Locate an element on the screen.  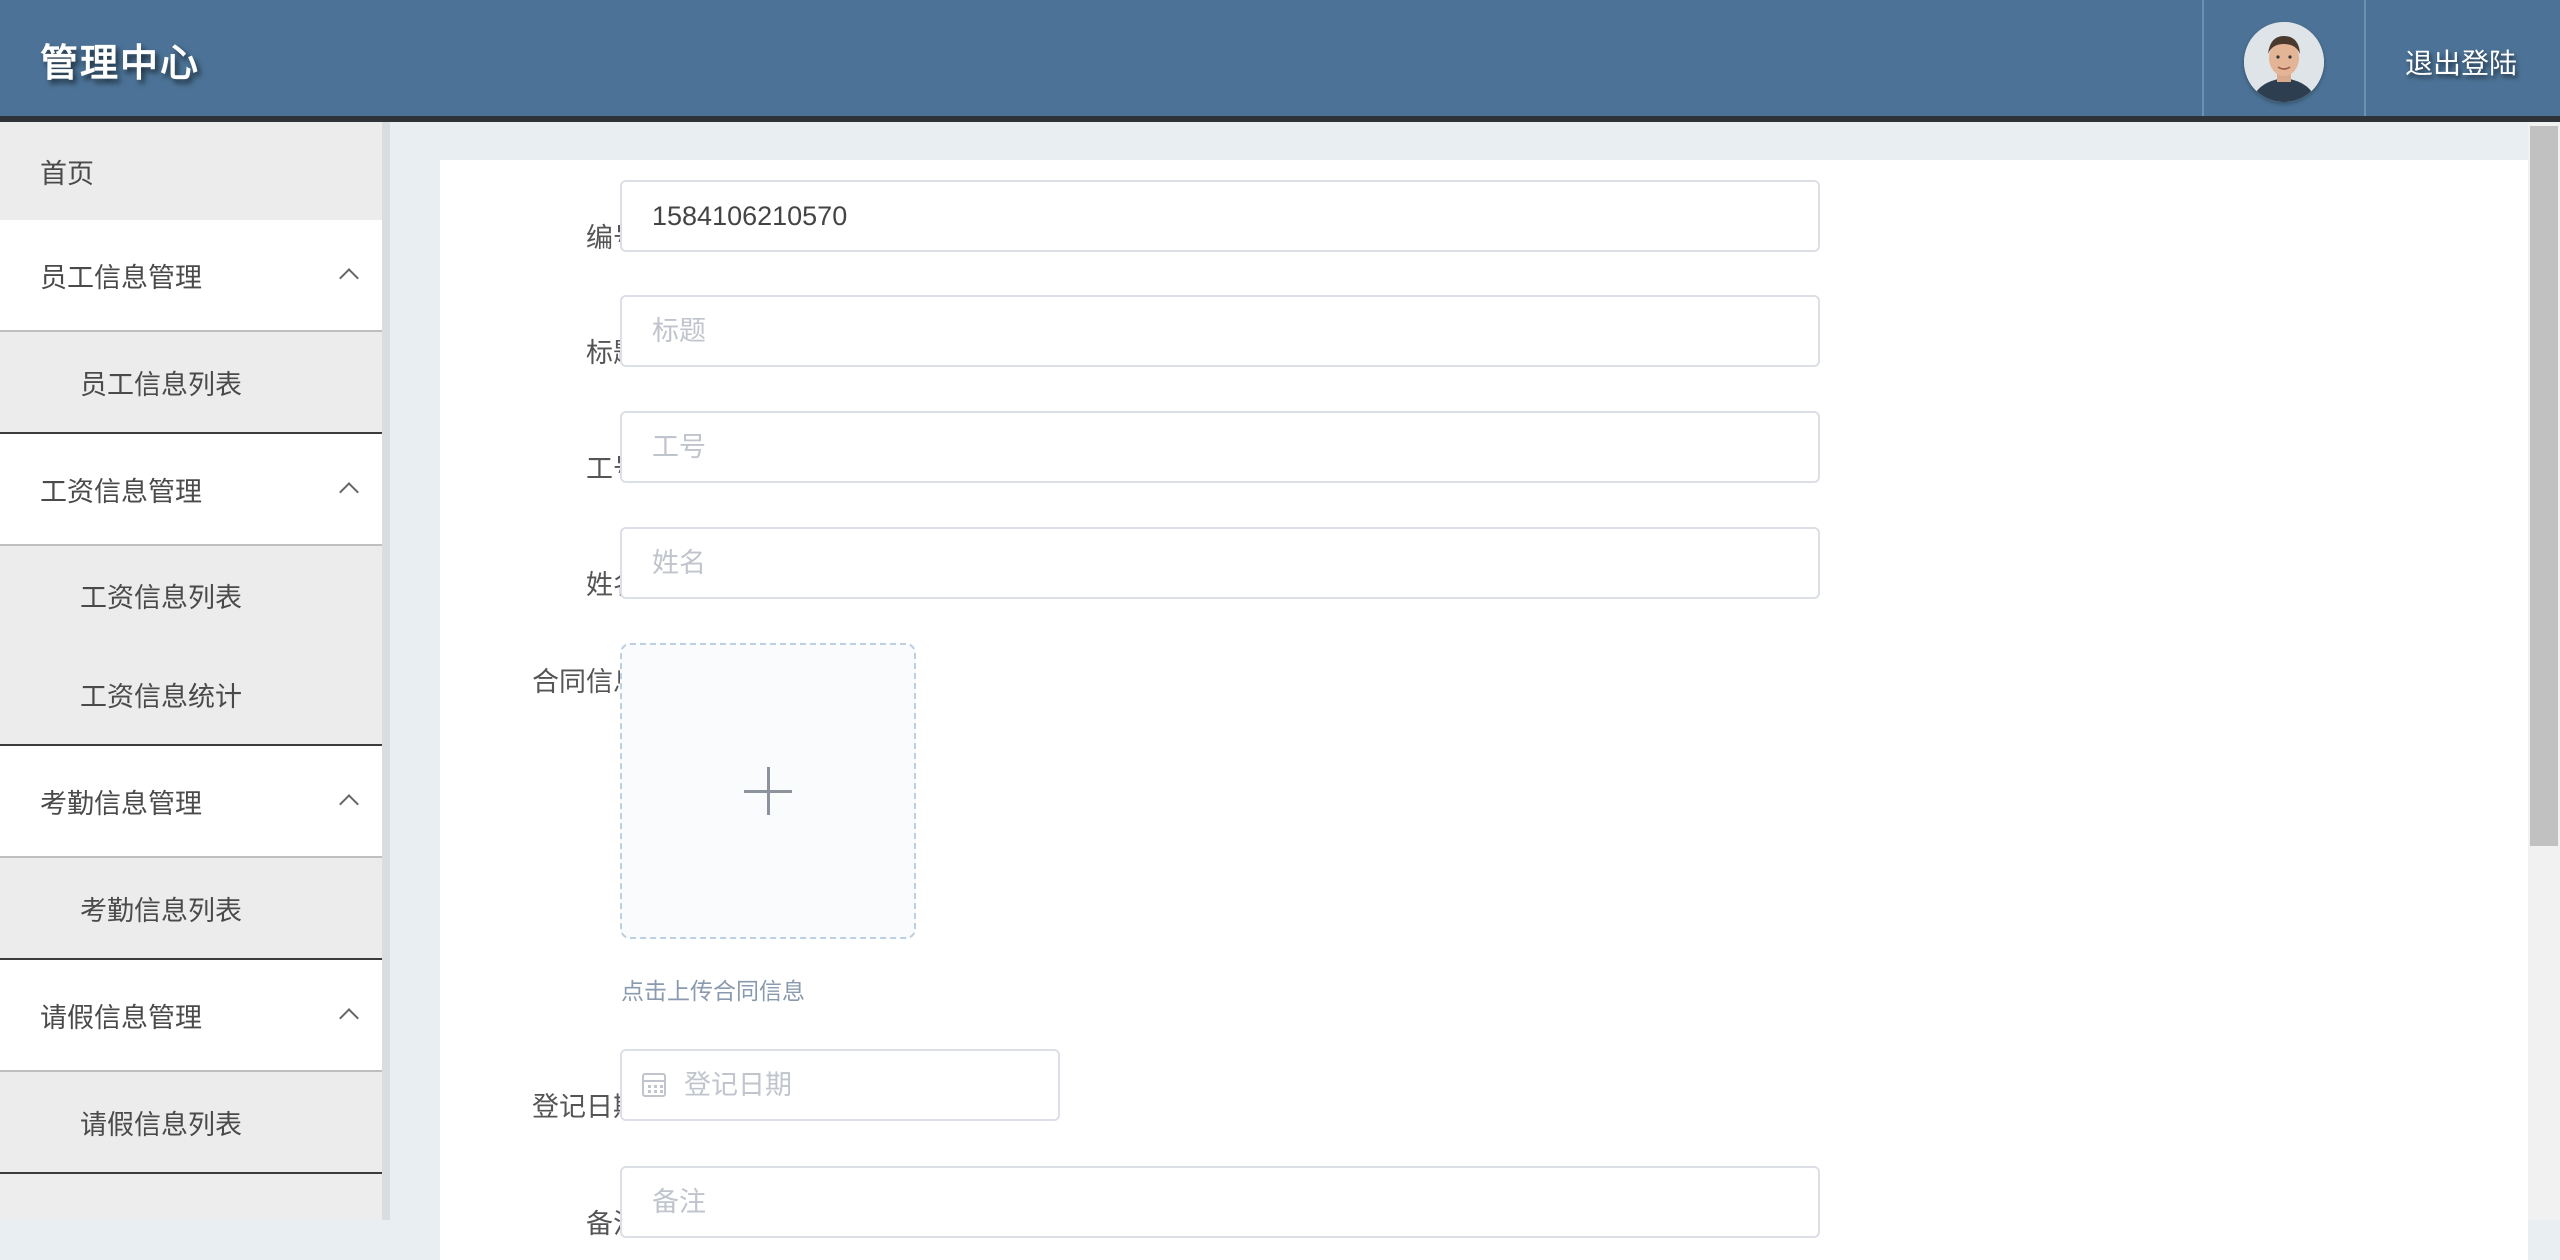
register-date-picker is located at coordinates (840, 1085).